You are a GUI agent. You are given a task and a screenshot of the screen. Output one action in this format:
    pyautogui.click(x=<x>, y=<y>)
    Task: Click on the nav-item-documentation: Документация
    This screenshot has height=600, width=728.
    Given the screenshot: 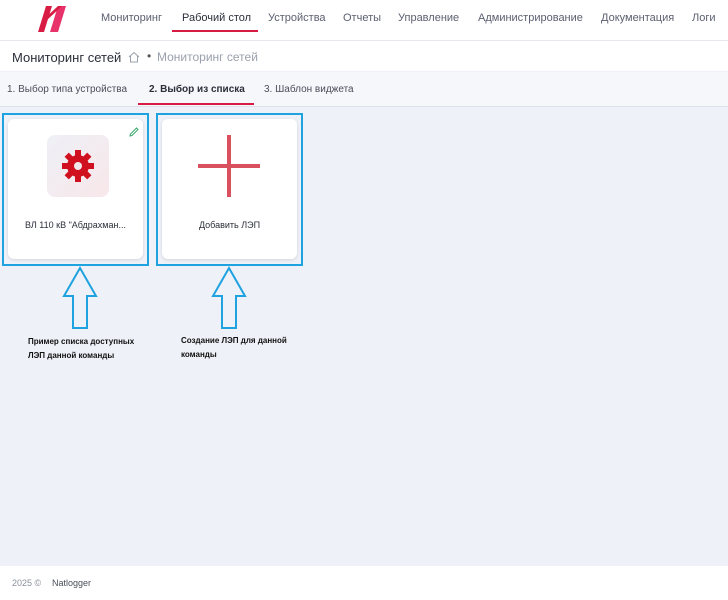 What is the action you would take?
    pyautogui.click(x=637, y=18)
    